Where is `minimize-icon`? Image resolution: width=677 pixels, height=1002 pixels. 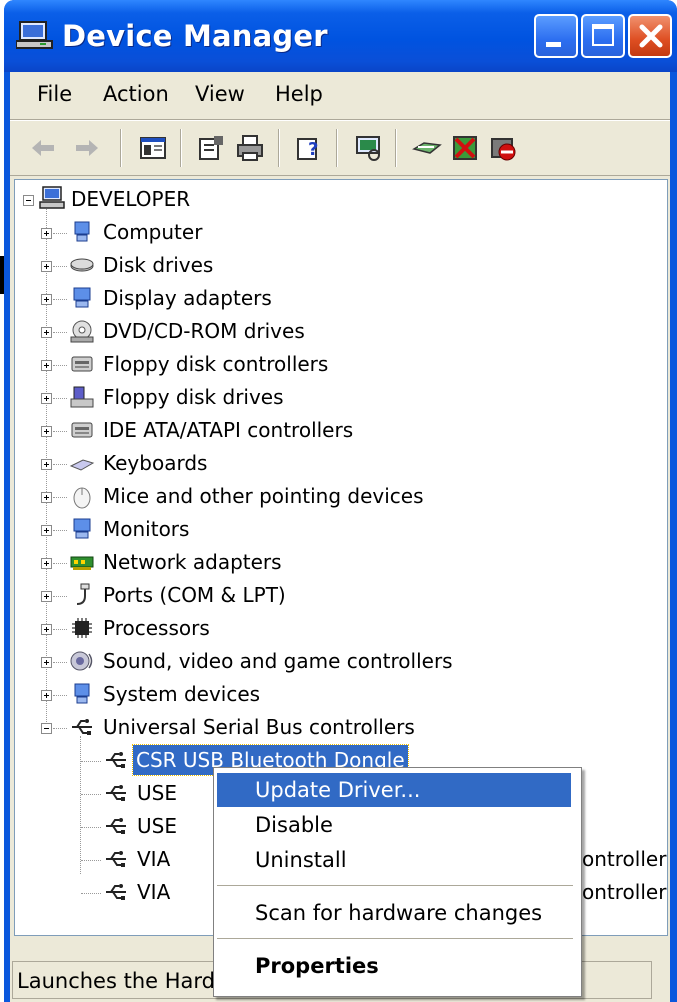 minimize-icon is located at coordinates (553, 44).